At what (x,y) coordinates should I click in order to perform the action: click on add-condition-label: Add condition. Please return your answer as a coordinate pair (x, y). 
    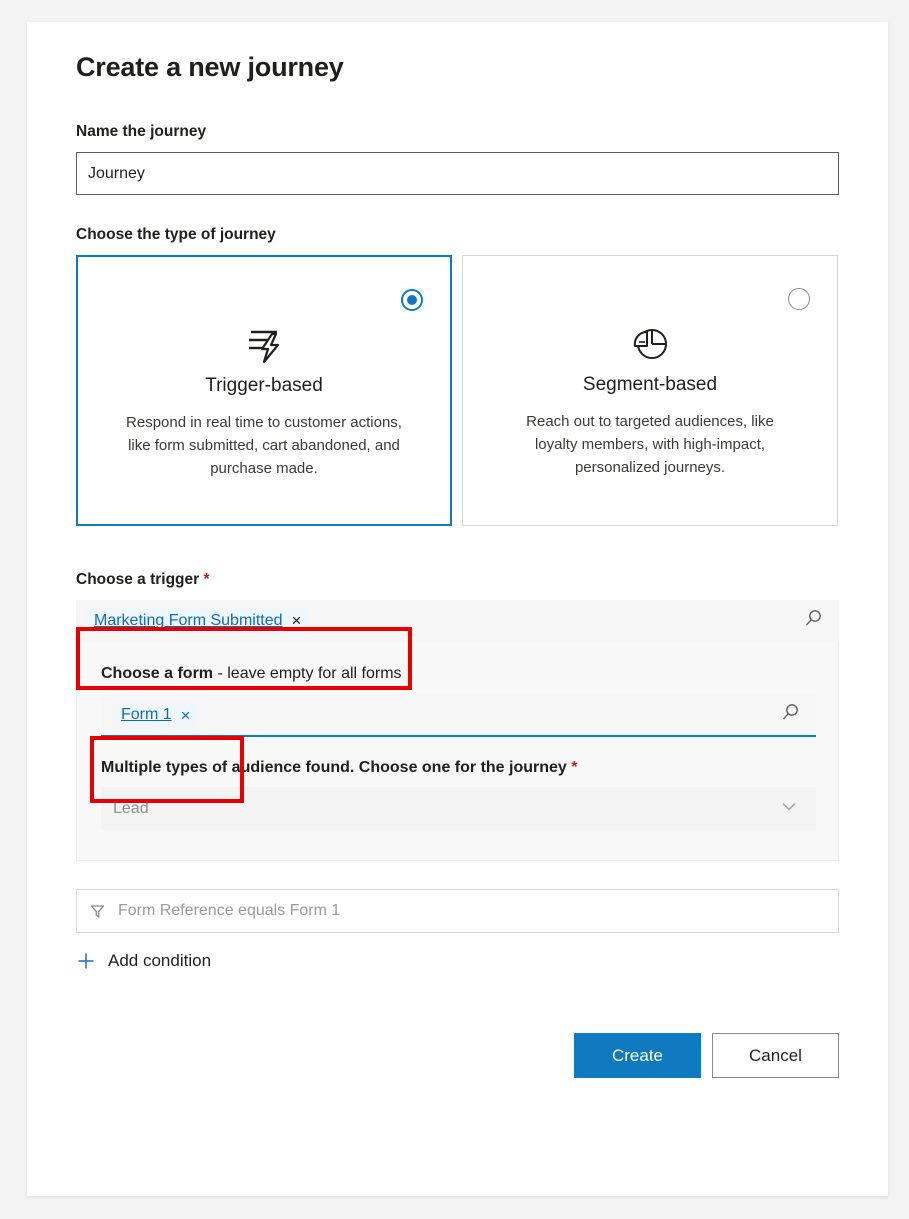
    Looking at the image, I should click on (160, 960).